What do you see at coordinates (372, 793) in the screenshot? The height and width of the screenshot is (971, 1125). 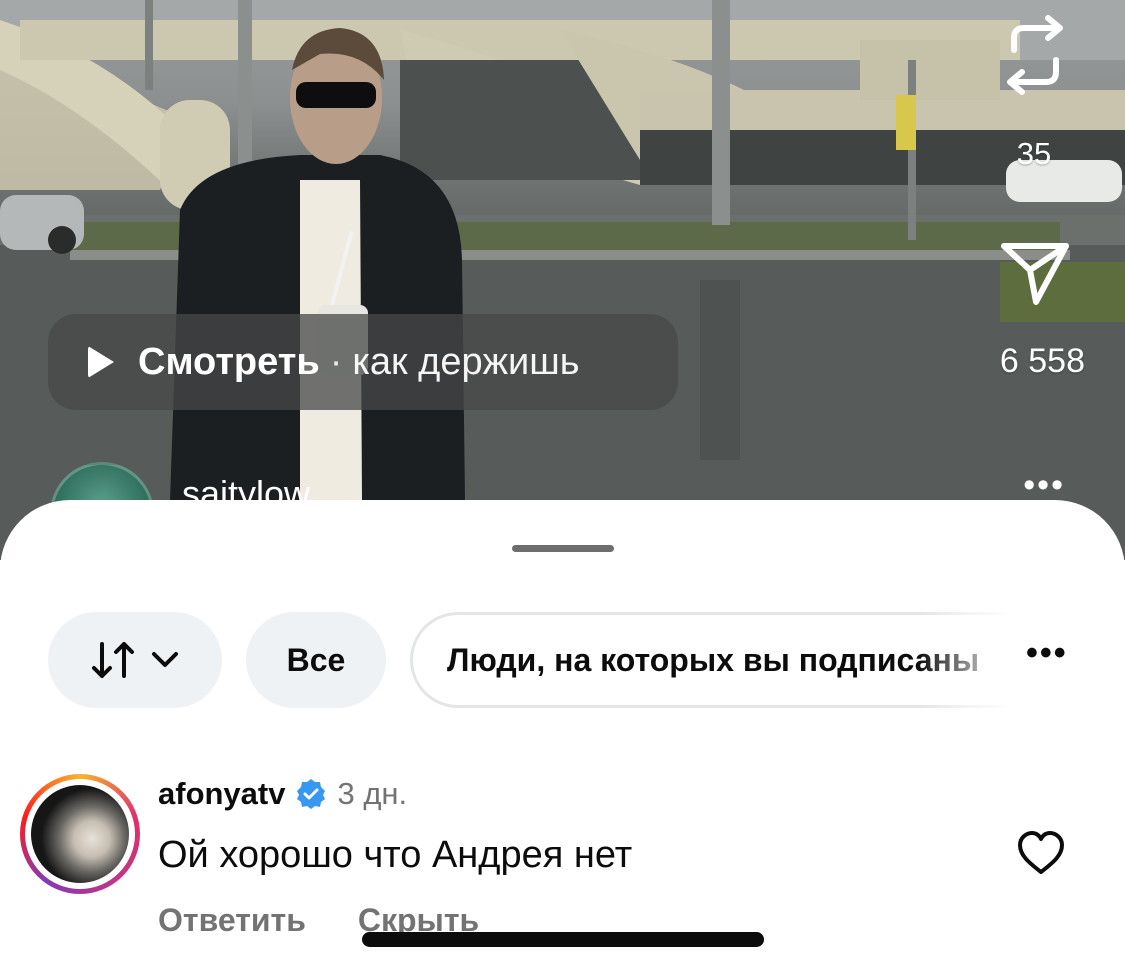 I see `comment-timestamp: 3 дн.` at bounding box center [372, 793].